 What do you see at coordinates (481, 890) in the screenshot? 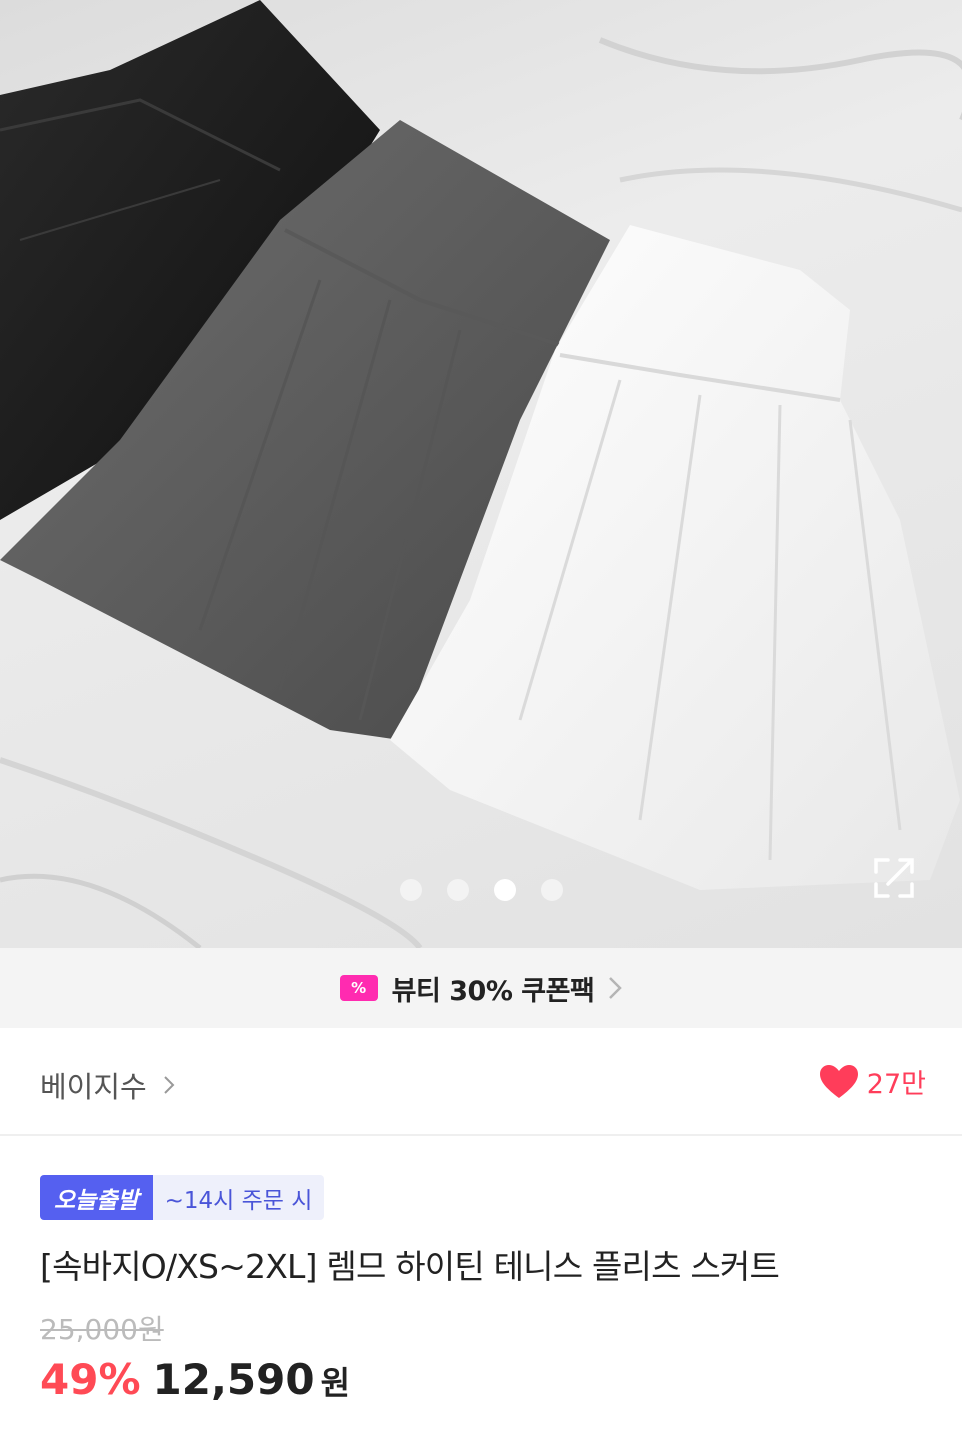
I see `gallery-pagination` at bounding box center [481, 890].